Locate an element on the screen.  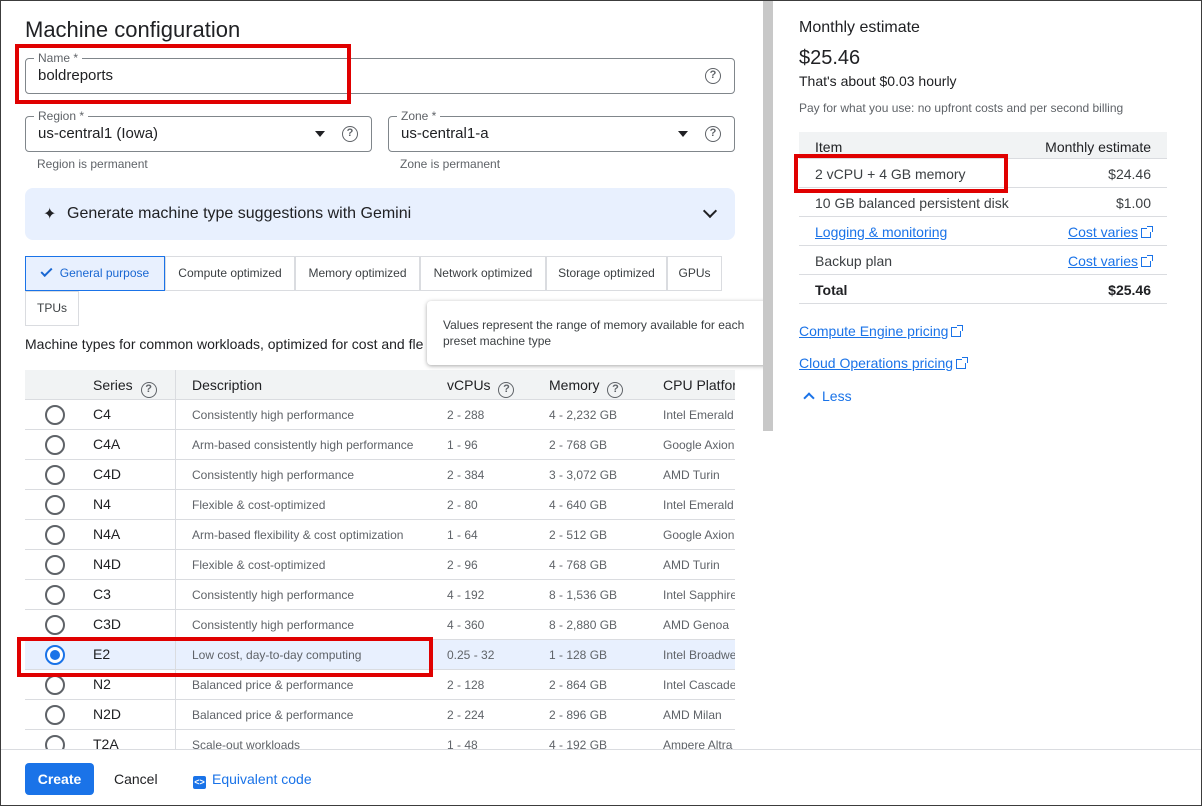
region-value: us-central1 (Iowa) is located at coordinates (98, 133).